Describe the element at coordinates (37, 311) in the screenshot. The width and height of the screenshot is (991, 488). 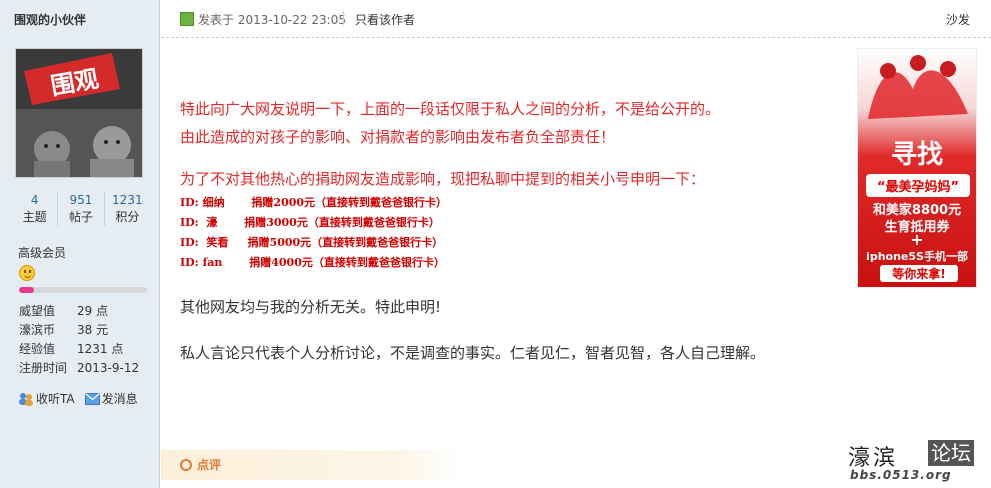
I see `info-key-prestige: 威望值` at that location.